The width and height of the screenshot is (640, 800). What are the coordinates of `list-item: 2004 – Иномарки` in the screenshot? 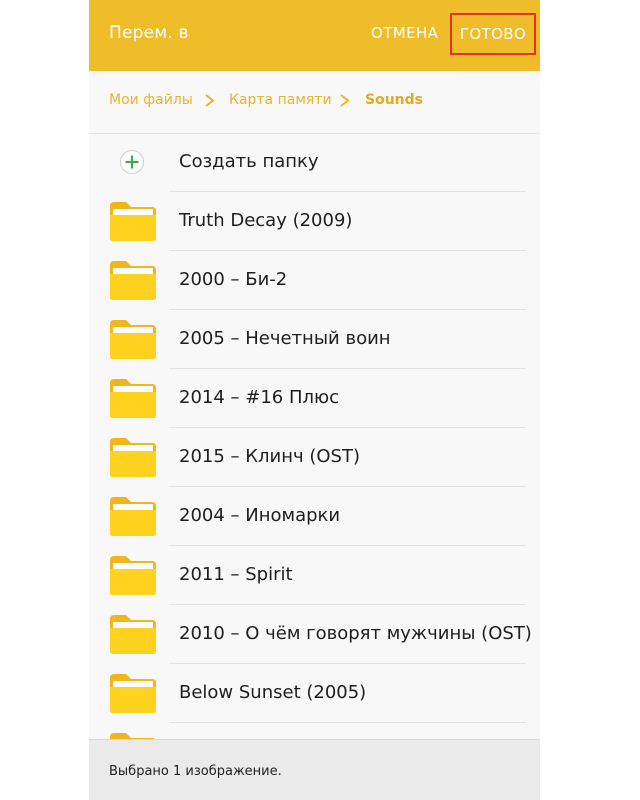 It's located at (314, 516).